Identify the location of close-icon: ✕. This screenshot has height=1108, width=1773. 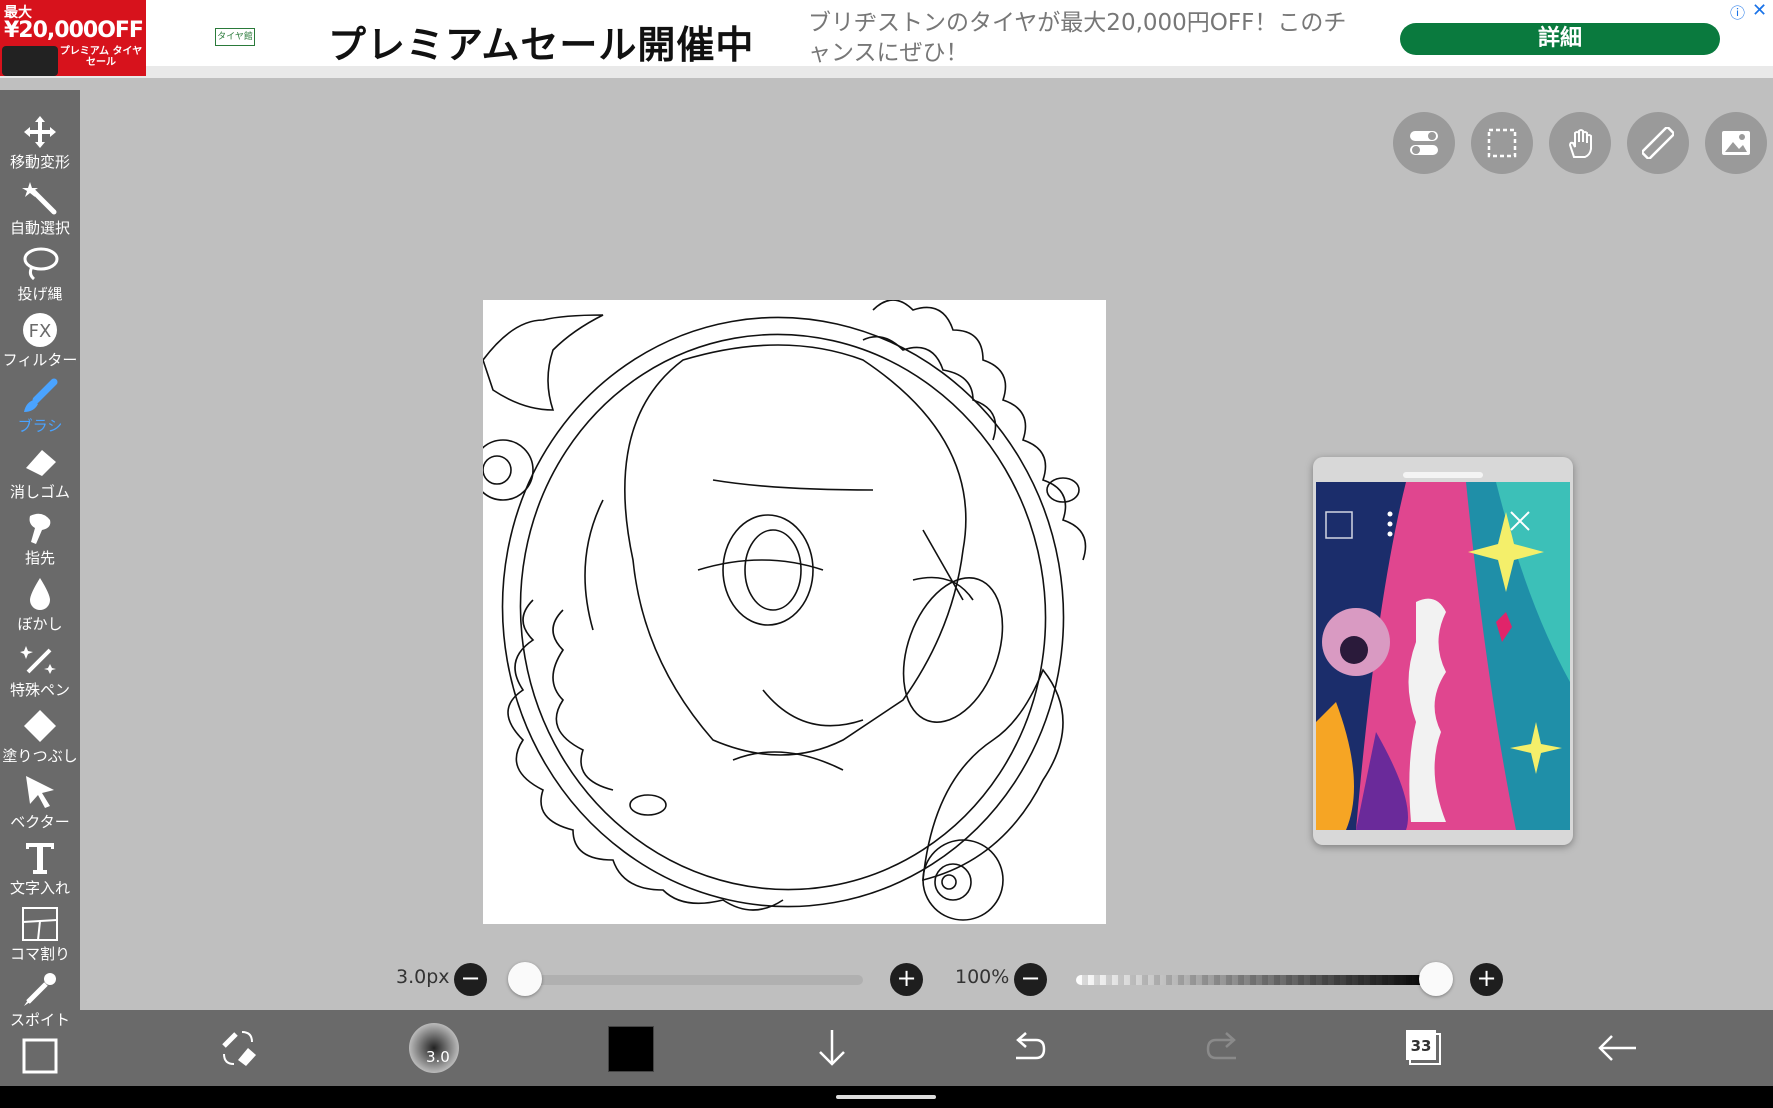
(1759, 10).